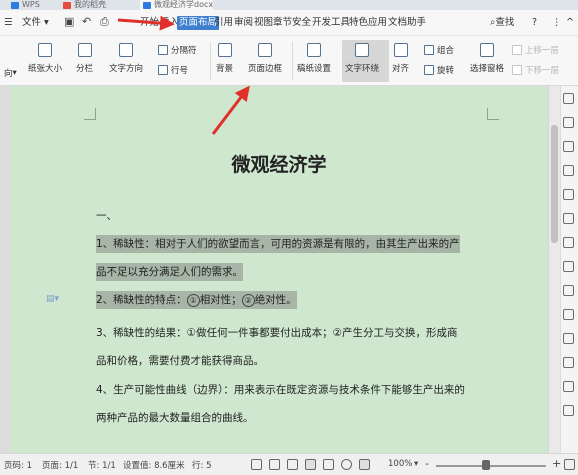 This screenshot has height=475, width=578. What do you see at coordinates (5, 269) in the screenshot?
I see `left-gutter` at bounding box center [5, 269].